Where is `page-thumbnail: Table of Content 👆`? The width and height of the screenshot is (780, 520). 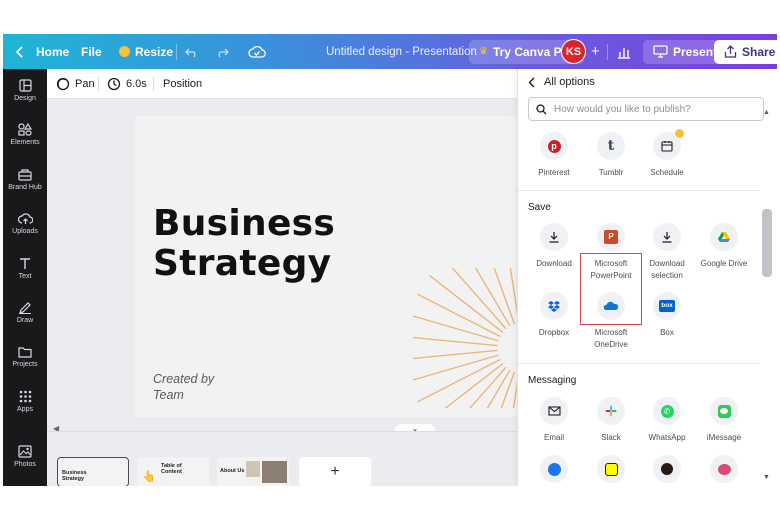
page-thumbnail: Table of Content 👆 is located at coordinates (173, 471).